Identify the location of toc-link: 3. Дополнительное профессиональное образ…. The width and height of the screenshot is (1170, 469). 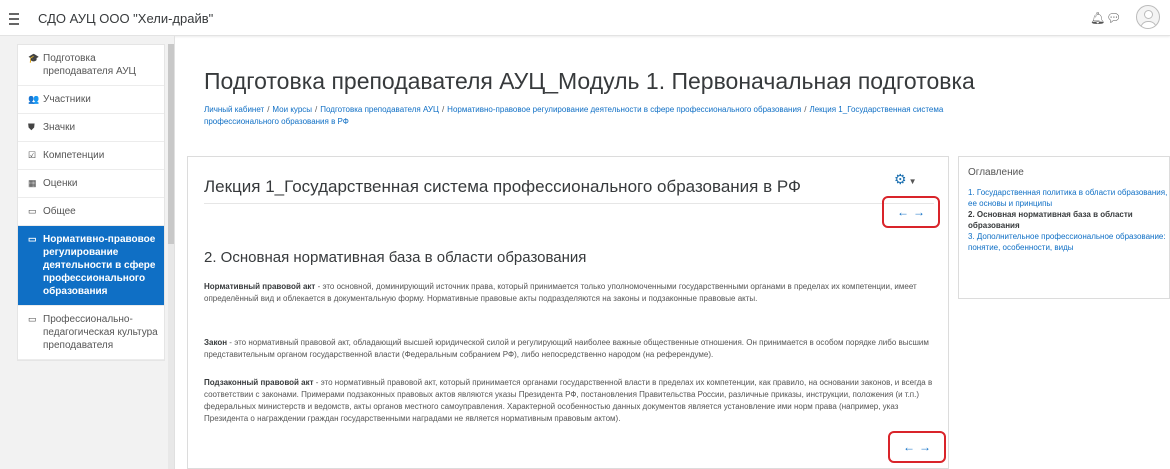
(1068, 242).